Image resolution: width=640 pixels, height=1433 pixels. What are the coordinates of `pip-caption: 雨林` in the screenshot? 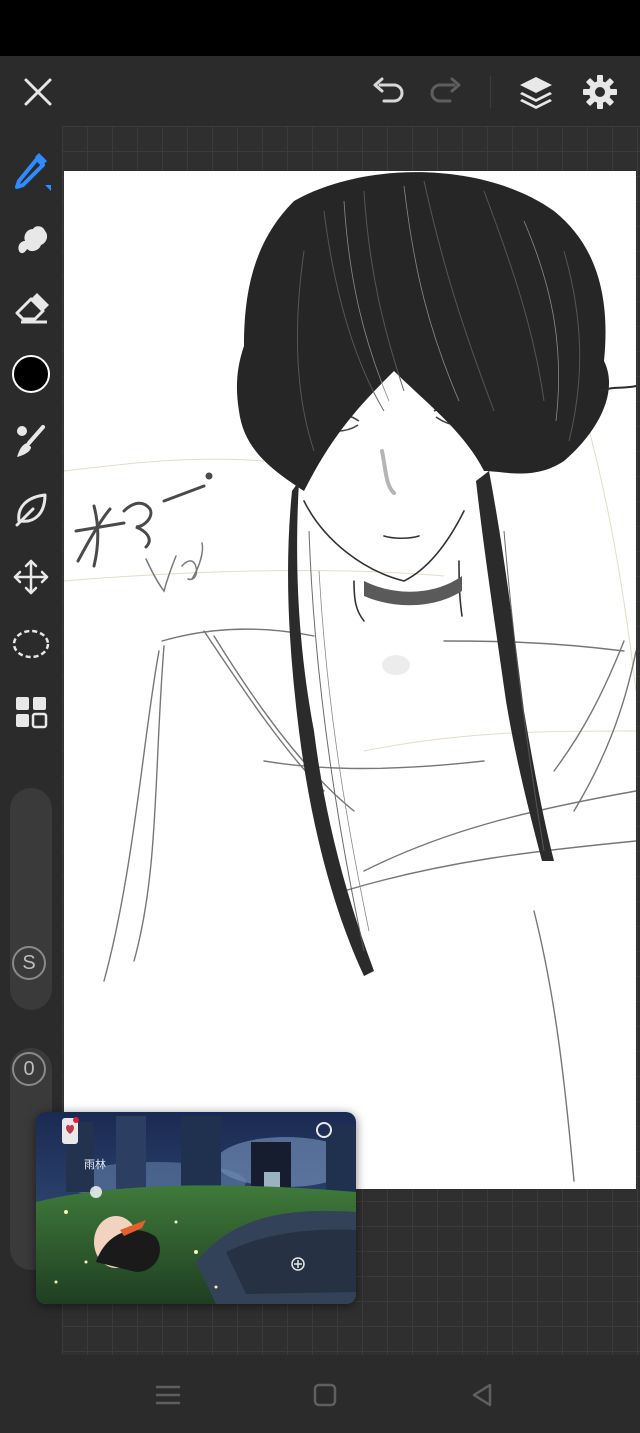 It's located at (95, 1165).